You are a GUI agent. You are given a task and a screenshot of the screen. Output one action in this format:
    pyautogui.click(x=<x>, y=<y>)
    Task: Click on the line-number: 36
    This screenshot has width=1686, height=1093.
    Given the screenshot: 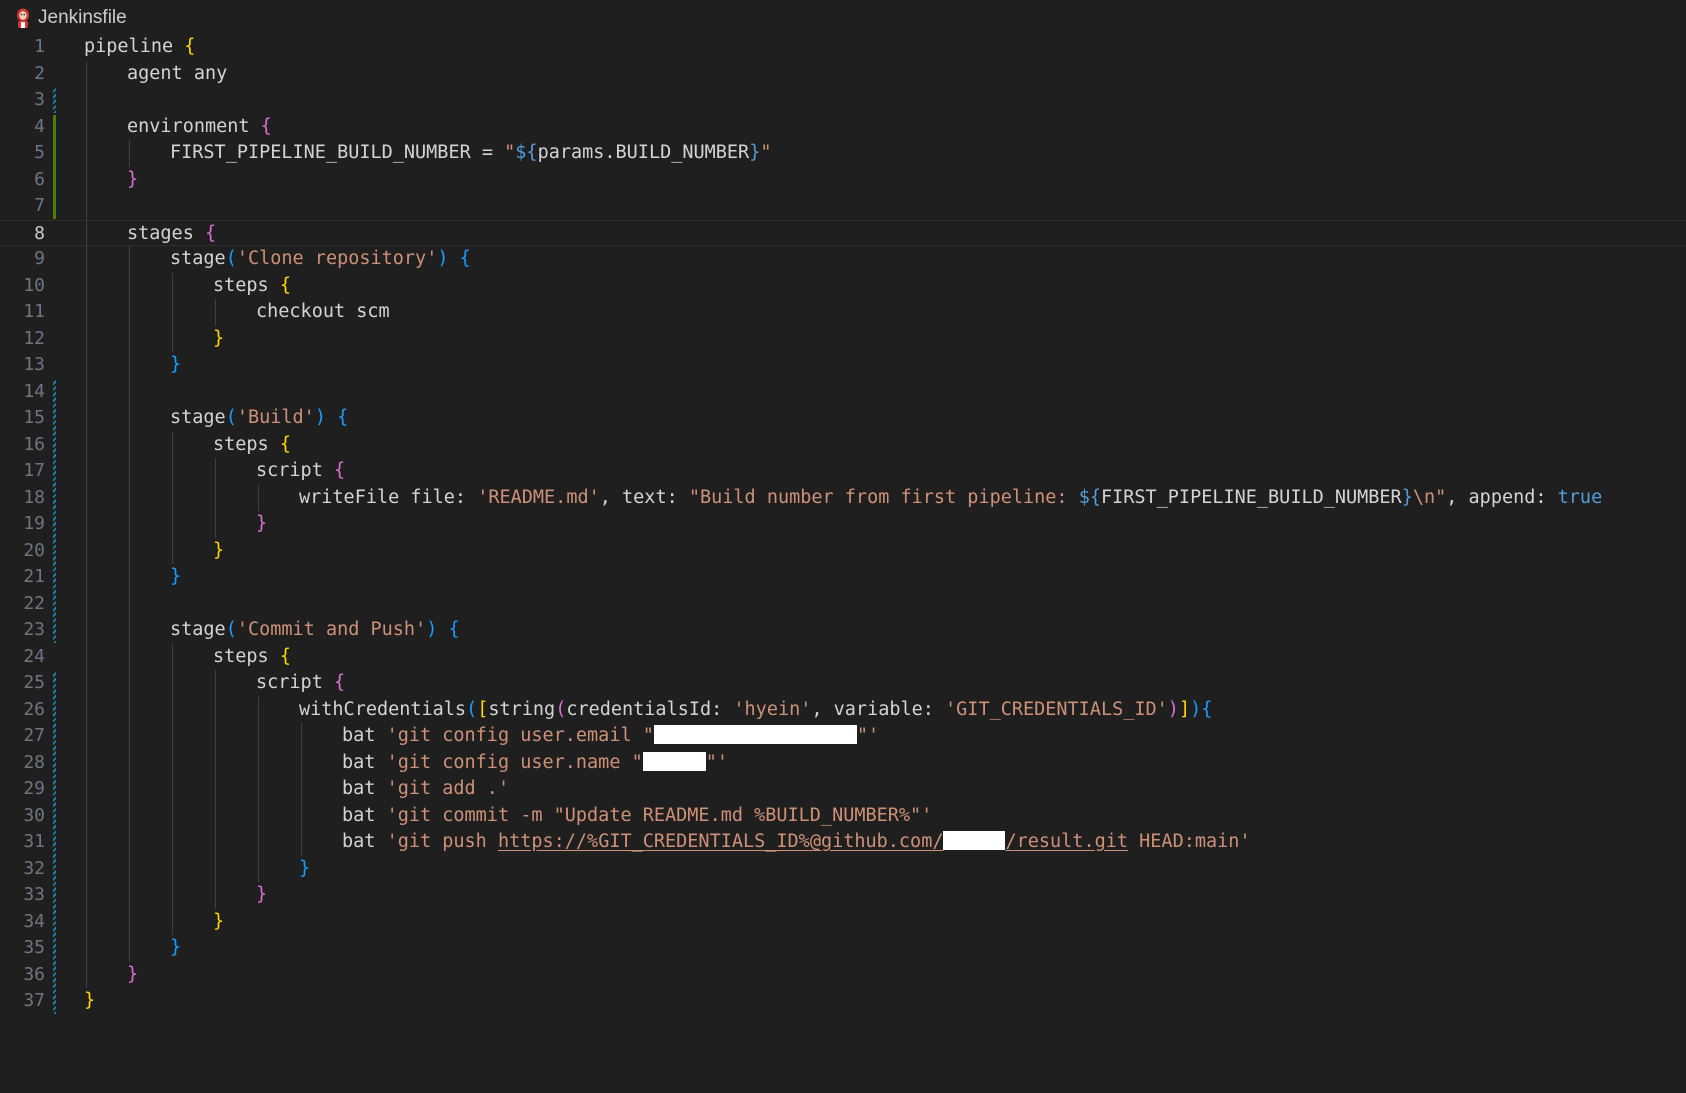 What is the action you would take?
    pyautogui.click(x=34, y=974)
    